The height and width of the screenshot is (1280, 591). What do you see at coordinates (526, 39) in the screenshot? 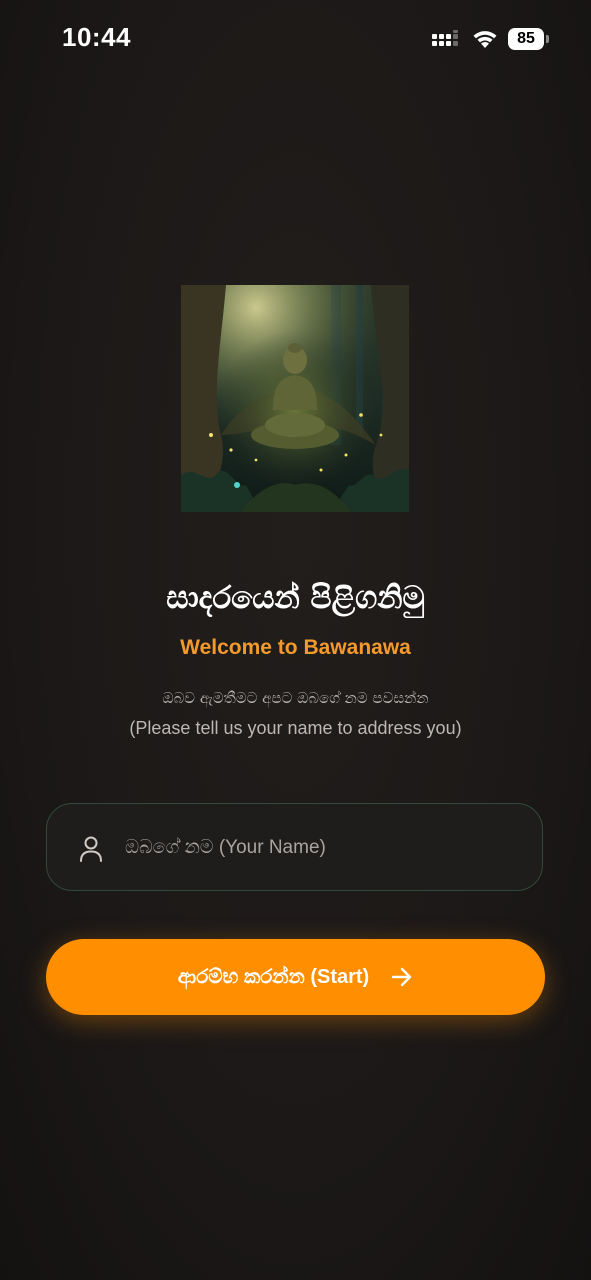
I see `battery-level: 85` at bounding box center [526, 39].